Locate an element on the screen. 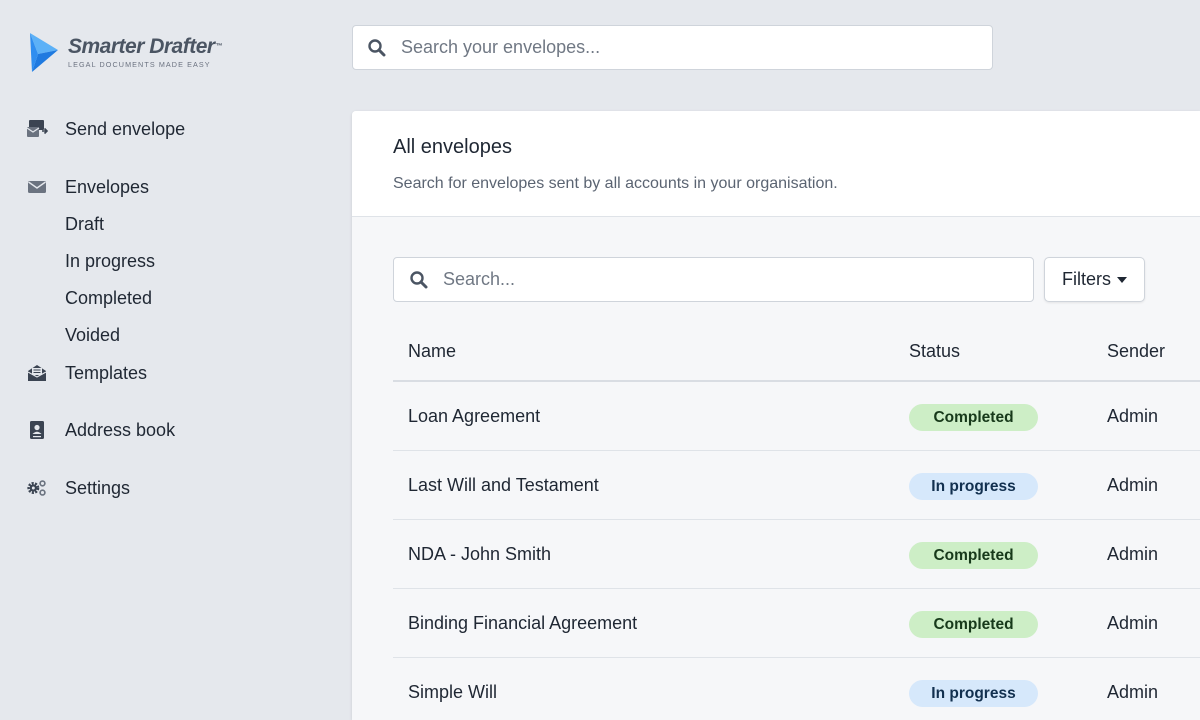  sidebar-item-templates: Templates is located at coordinates (86, 373).